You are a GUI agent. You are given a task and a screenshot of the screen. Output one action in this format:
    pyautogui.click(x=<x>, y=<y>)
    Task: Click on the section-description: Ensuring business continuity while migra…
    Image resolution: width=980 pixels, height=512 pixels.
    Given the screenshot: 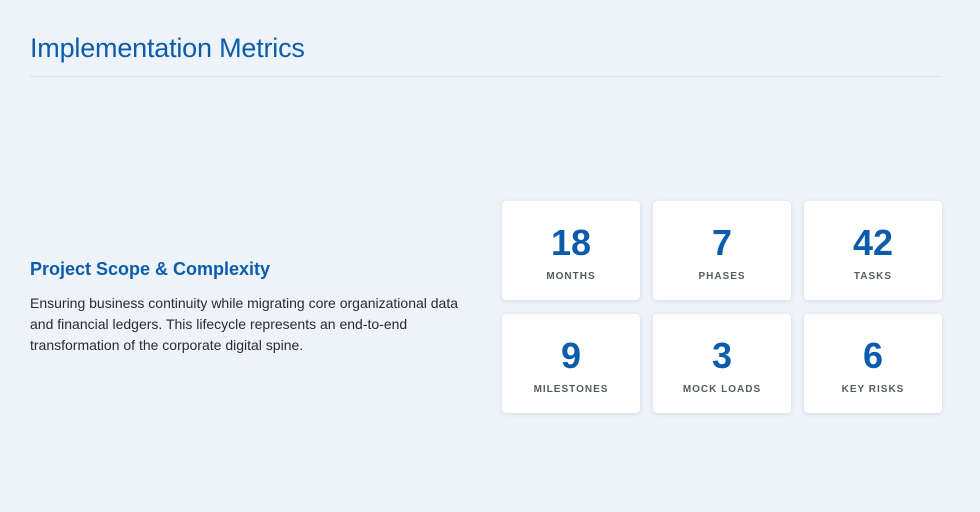 What is the action you would take?
    pyautogui.click(x=244, y=324)
    